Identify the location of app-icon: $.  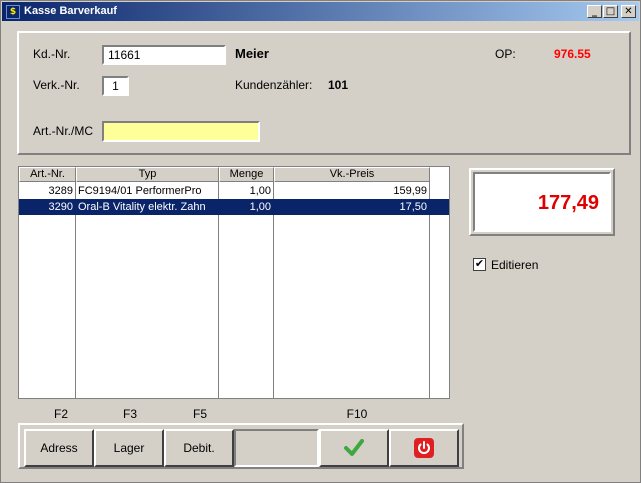
(13, 12).